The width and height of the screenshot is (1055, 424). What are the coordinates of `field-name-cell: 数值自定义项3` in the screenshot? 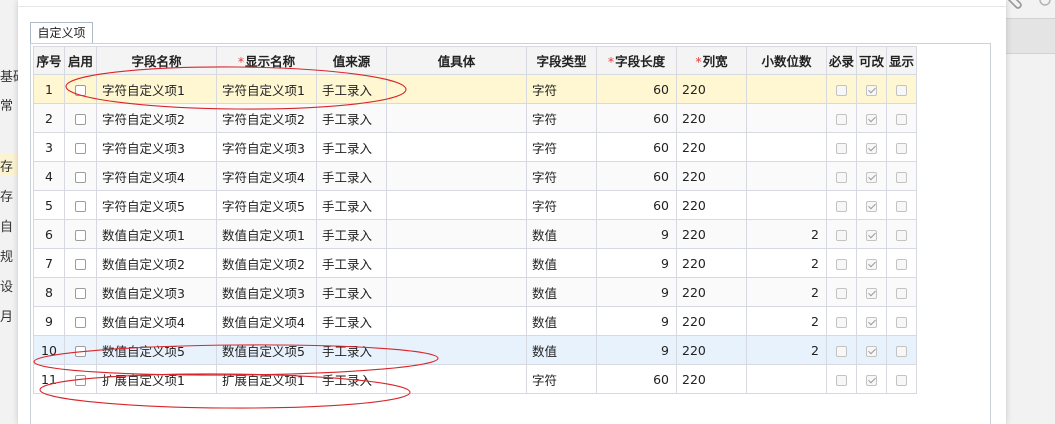 It's located at (156, 292).